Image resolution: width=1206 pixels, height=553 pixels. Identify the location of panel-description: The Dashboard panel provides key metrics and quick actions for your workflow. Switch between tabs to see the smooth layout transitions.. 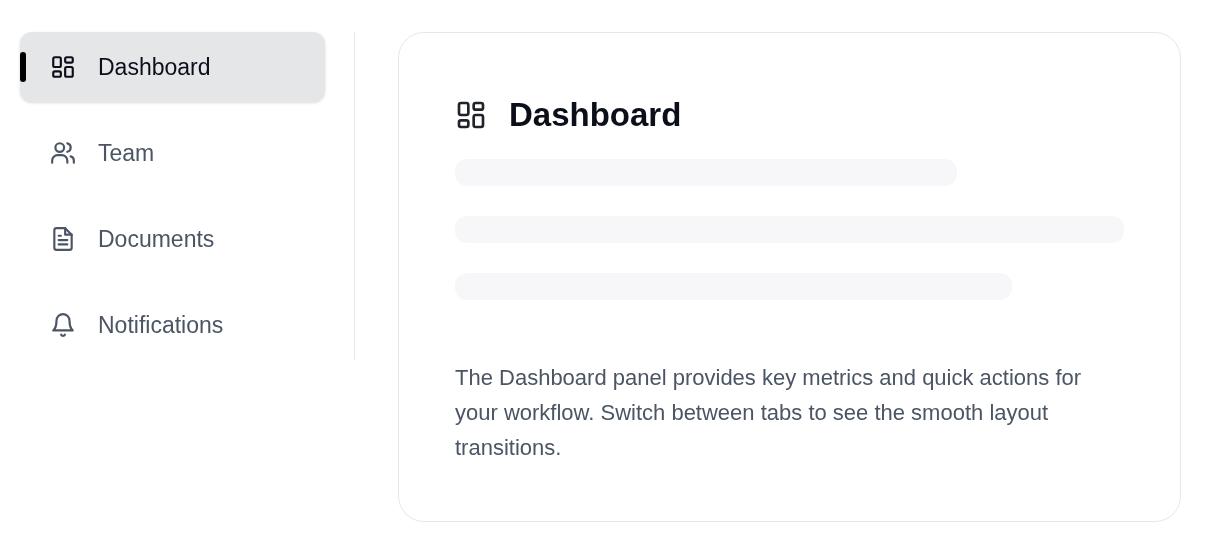
(769, 412).